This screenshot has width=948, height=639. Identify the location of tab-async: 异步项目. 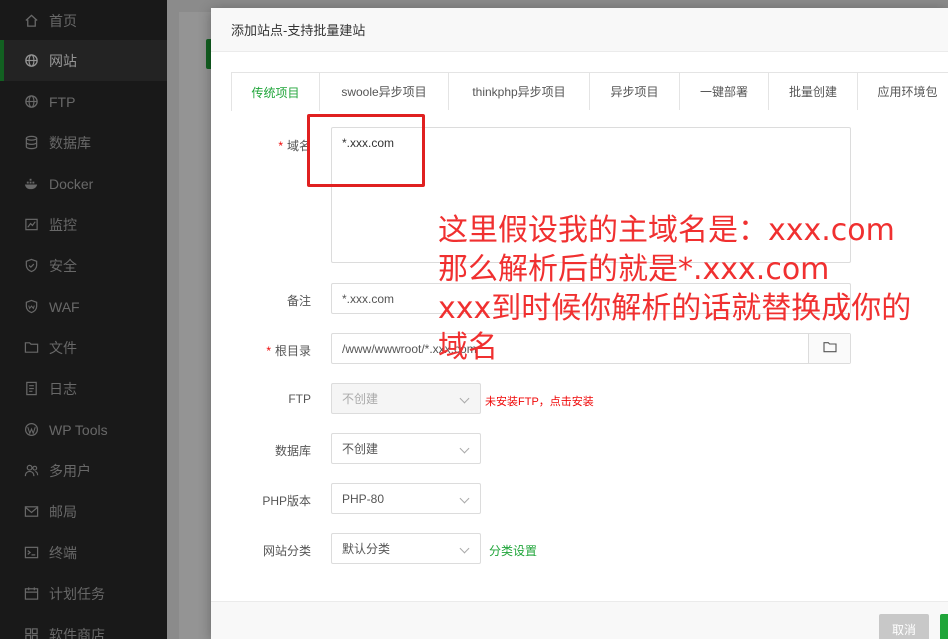
(635, 91).